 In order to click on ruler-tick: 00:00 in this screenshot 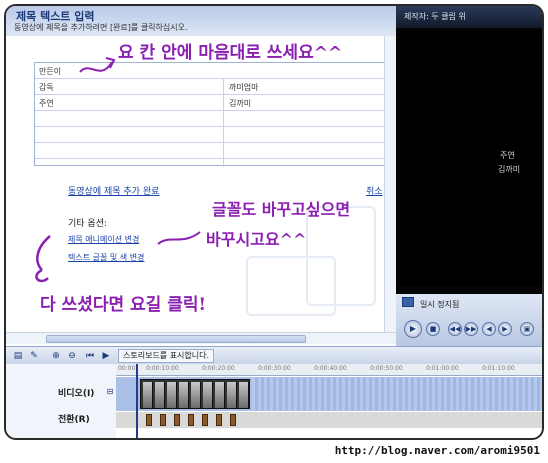, I will do `click(127, 368)`.